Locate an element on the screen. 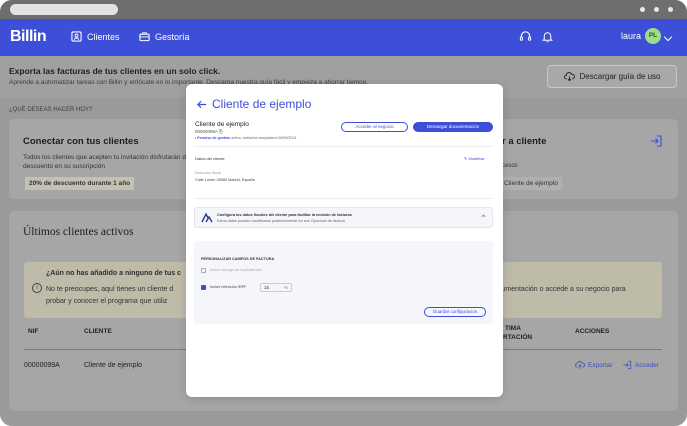 The height and width of the screenshot is (426, 687). access-card-text: cesos is located at coordinates (510, 166).